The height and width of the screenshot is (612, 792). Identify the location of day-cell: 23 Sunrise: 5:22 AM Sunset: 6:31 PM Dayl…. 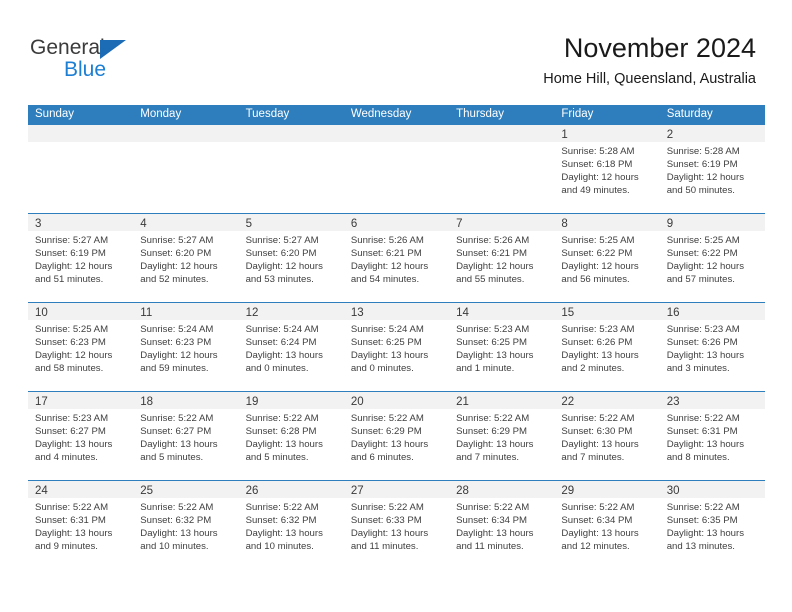
(712, 436).